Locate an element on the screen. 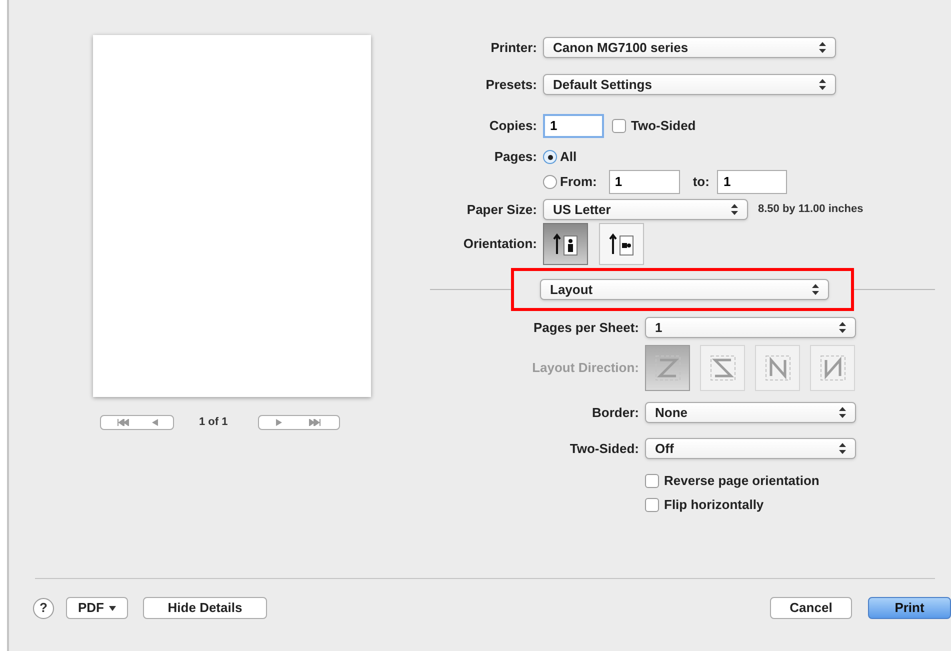 The image size is (951, 651). field-label: Layout Direction: is located at coordinates (585, 368).